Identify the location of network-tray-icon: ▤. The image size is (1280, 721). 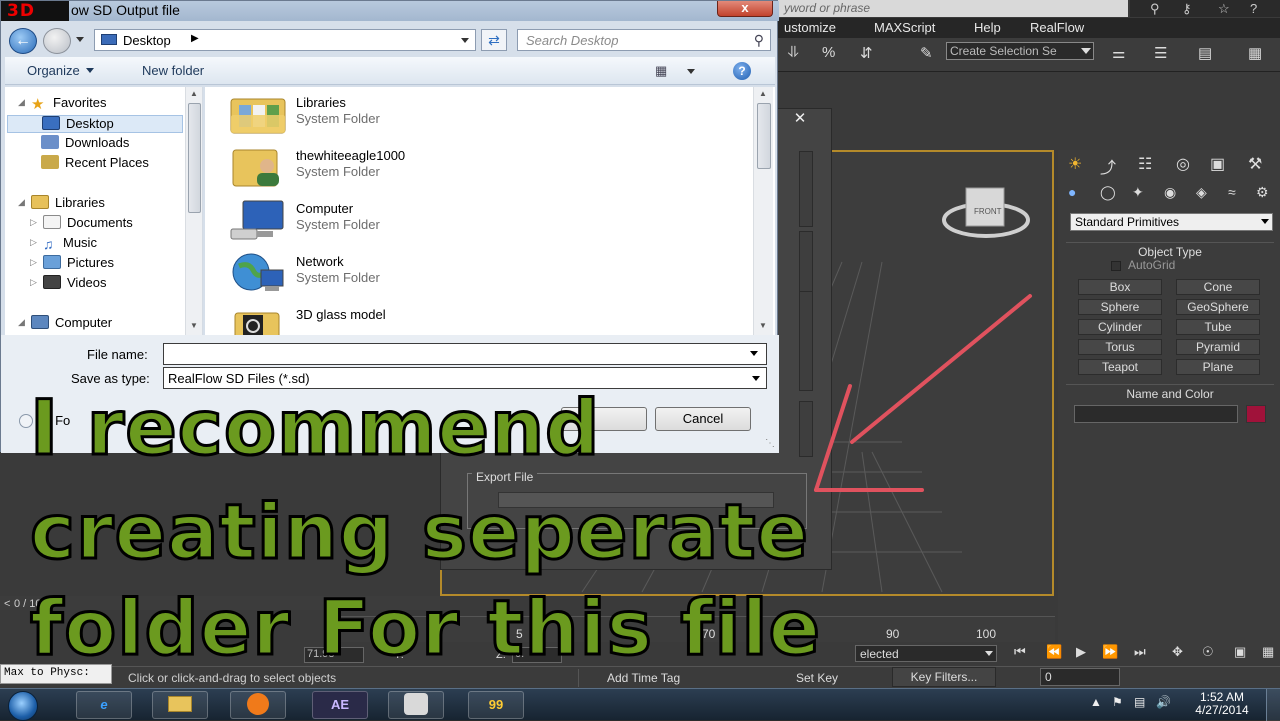
(1139, 702).